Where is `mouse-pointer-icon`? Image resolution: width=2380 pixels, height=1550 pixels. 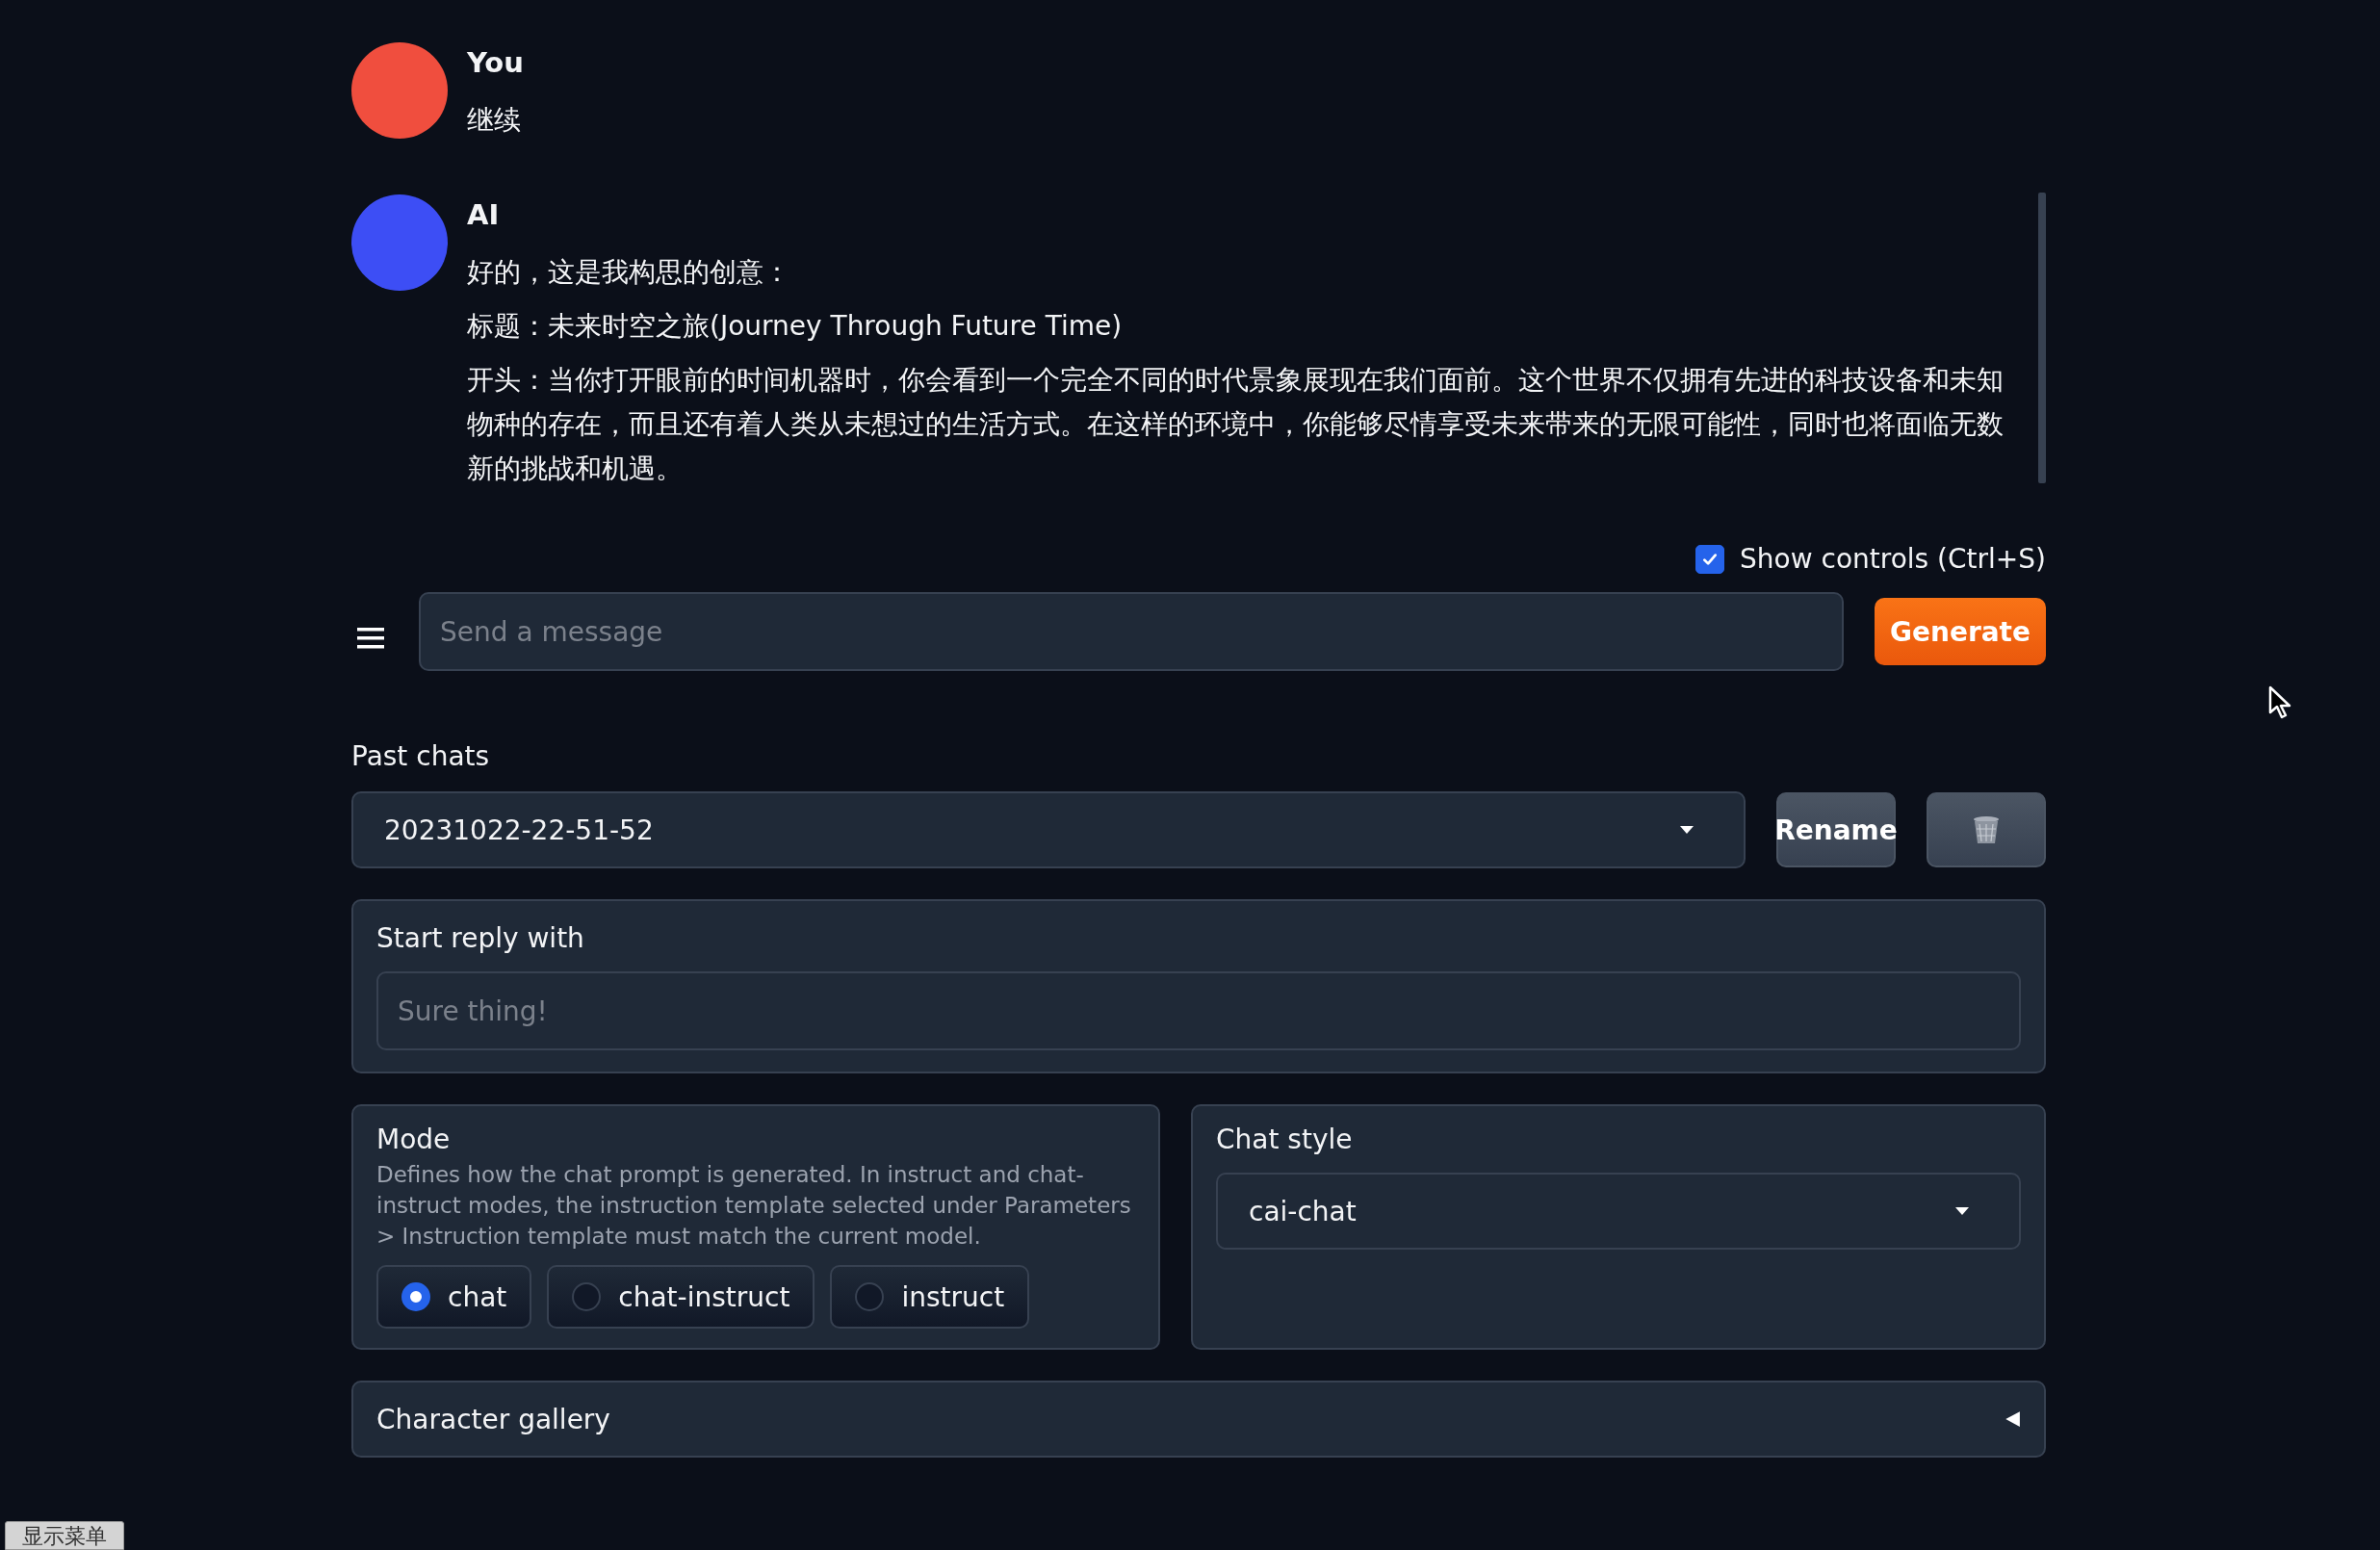
mouse-pointer-icon is located at coordinates (2279, 703).